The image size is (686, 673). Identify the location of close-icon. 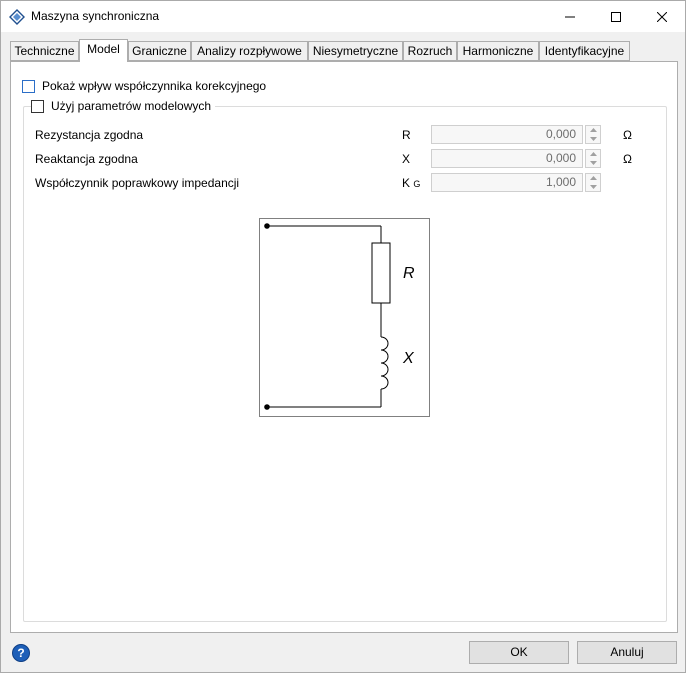
(662, 16).